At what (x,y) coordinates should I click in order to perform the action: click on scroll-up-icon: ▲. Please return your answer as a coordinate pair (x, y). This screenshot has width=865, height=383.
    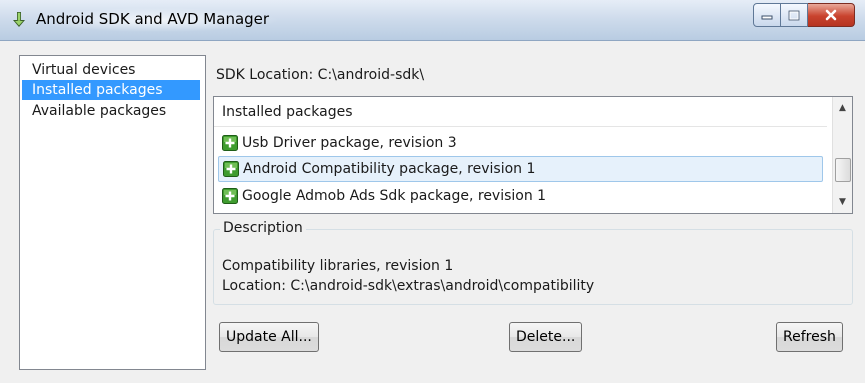
    Looking at the image, I should click on (842, 108).